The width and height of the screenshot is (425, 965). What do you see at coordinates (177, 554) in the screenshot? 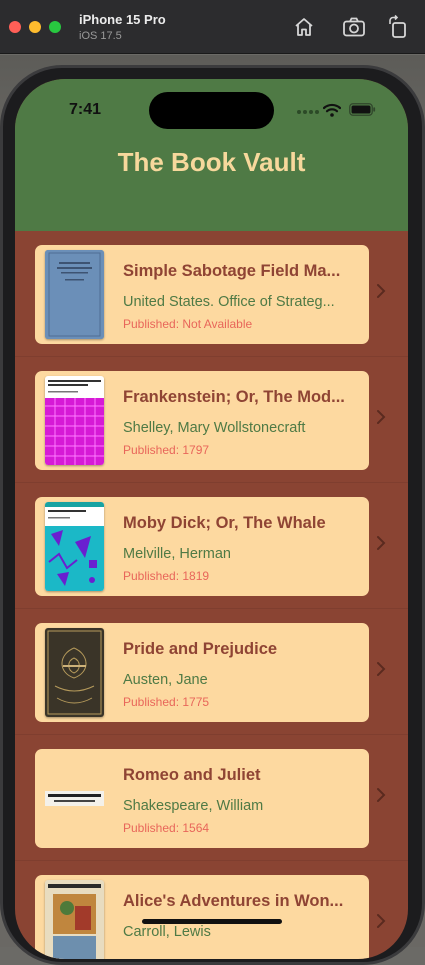
I see `book-author: Melville, Herman` at bounding box center [177, 554].